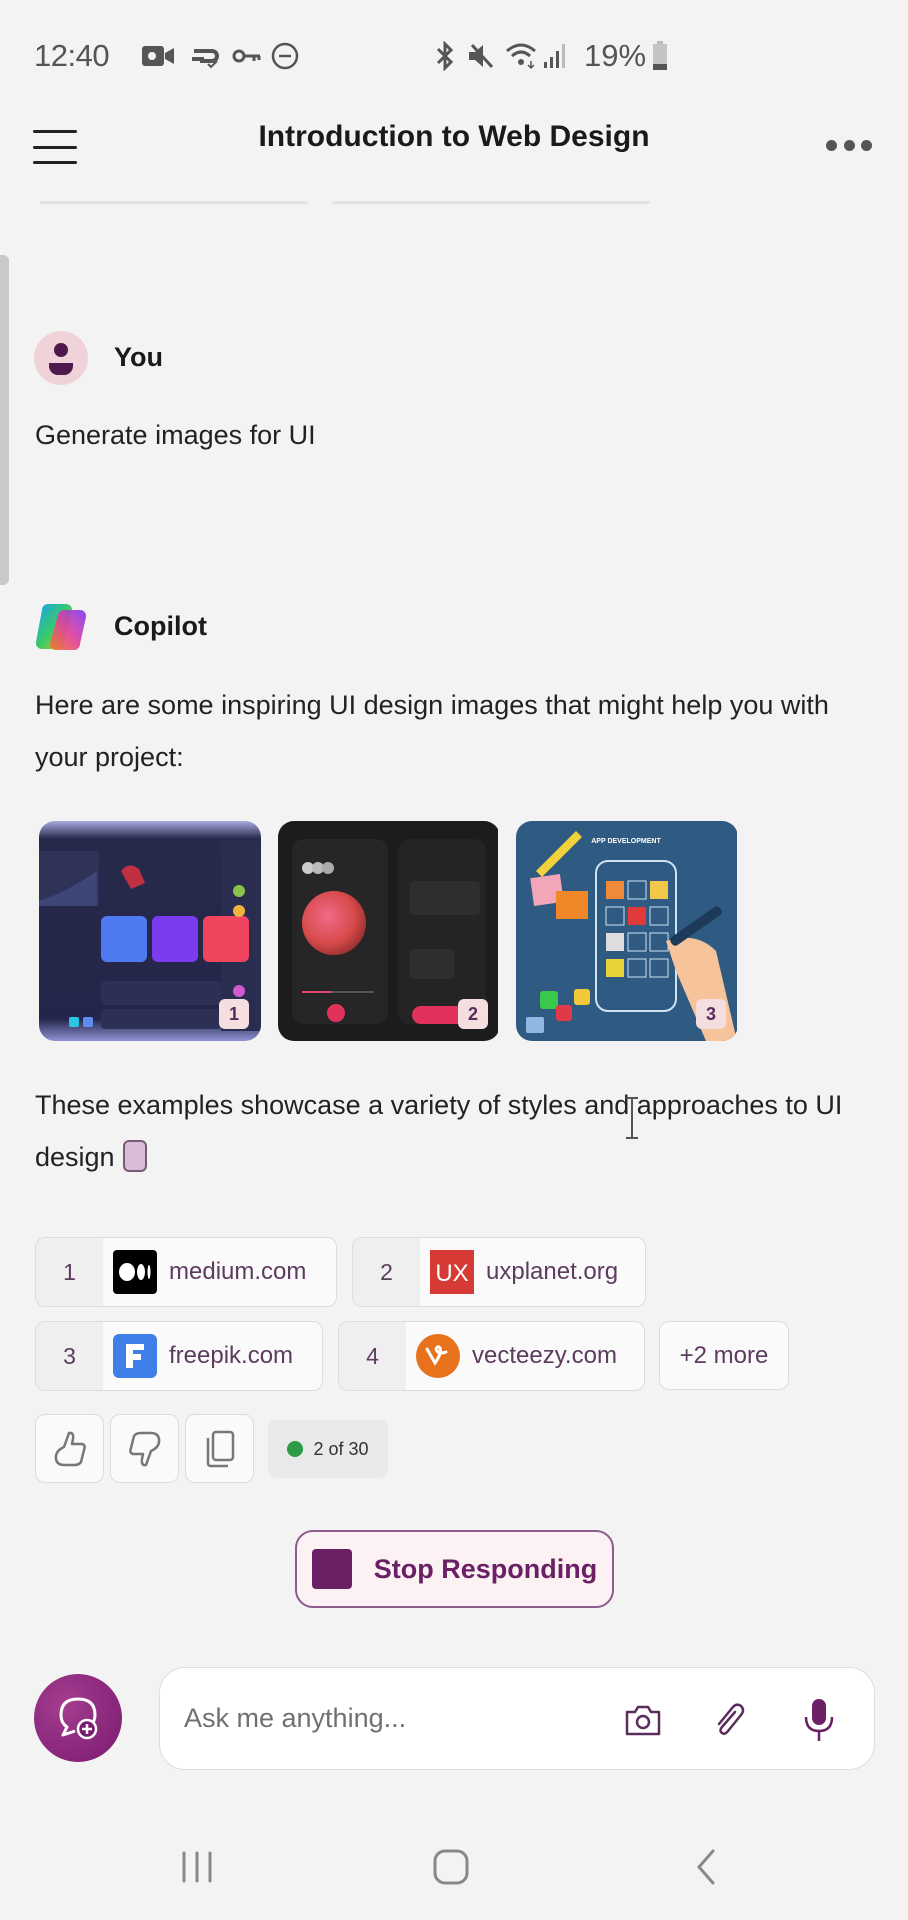 This screenshot has width=908, height=1920. Describe the element at coordinates (372, 1356) in the screenshot. I see `citation-number: 4` at that location.